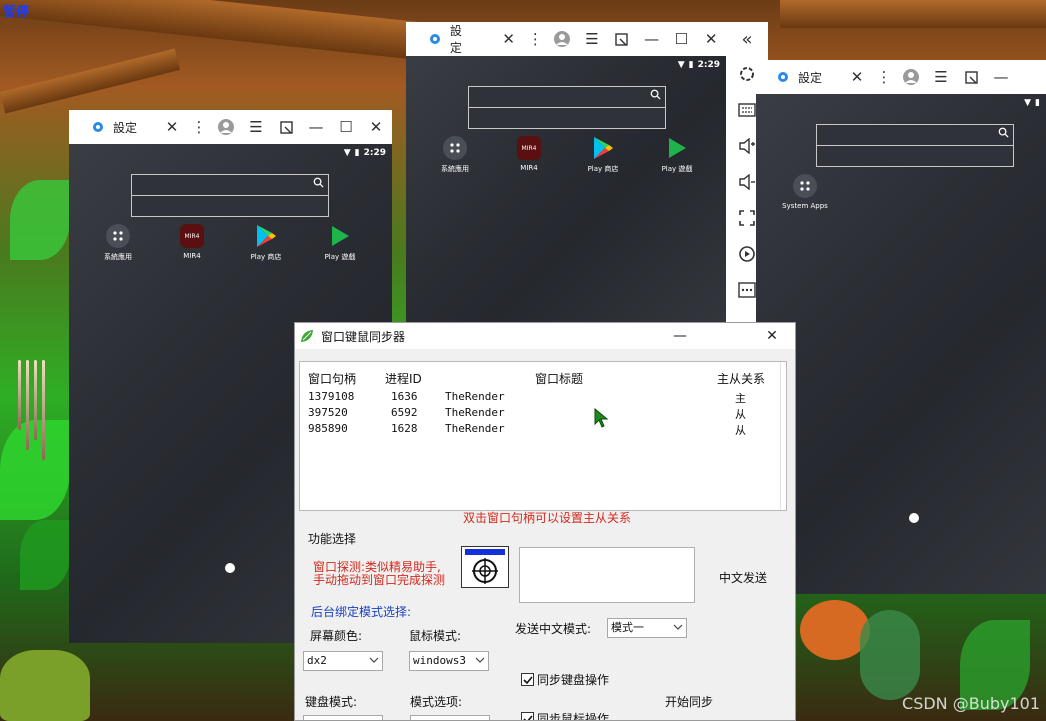 The image size is (1046, 721). Describe the element at coordinates (566, 189) in the screenshot. I see `emulator-screen: ▼ ▮ 2:29 系統應用 MIR4 MIR4 Play 商店 Play 遊戲` at that location.